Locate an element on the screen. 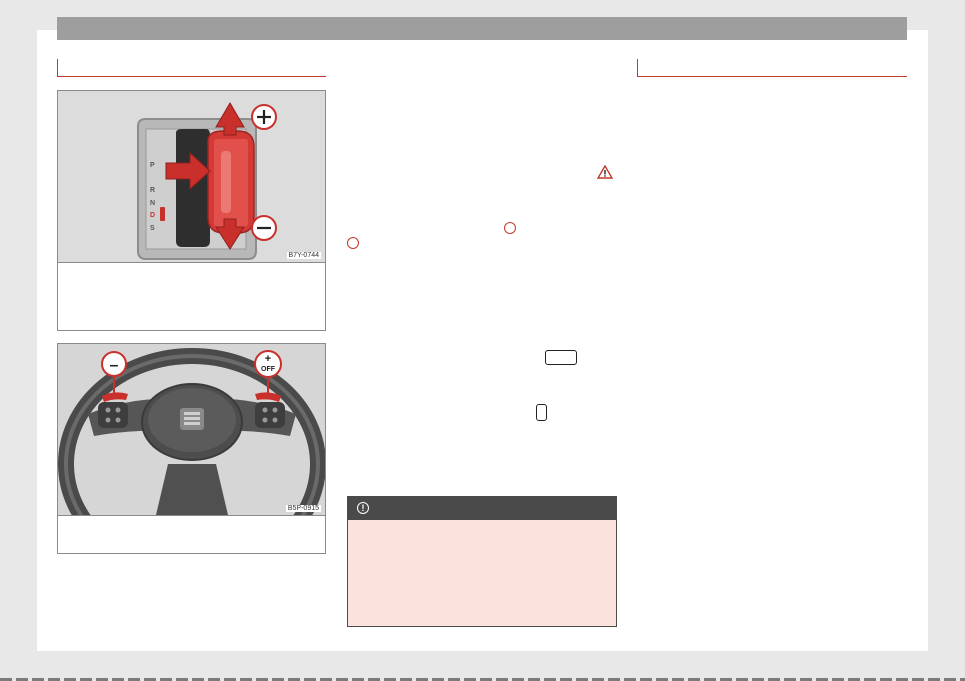  paddle-minus-label: – is located at coordinates (114, 365).